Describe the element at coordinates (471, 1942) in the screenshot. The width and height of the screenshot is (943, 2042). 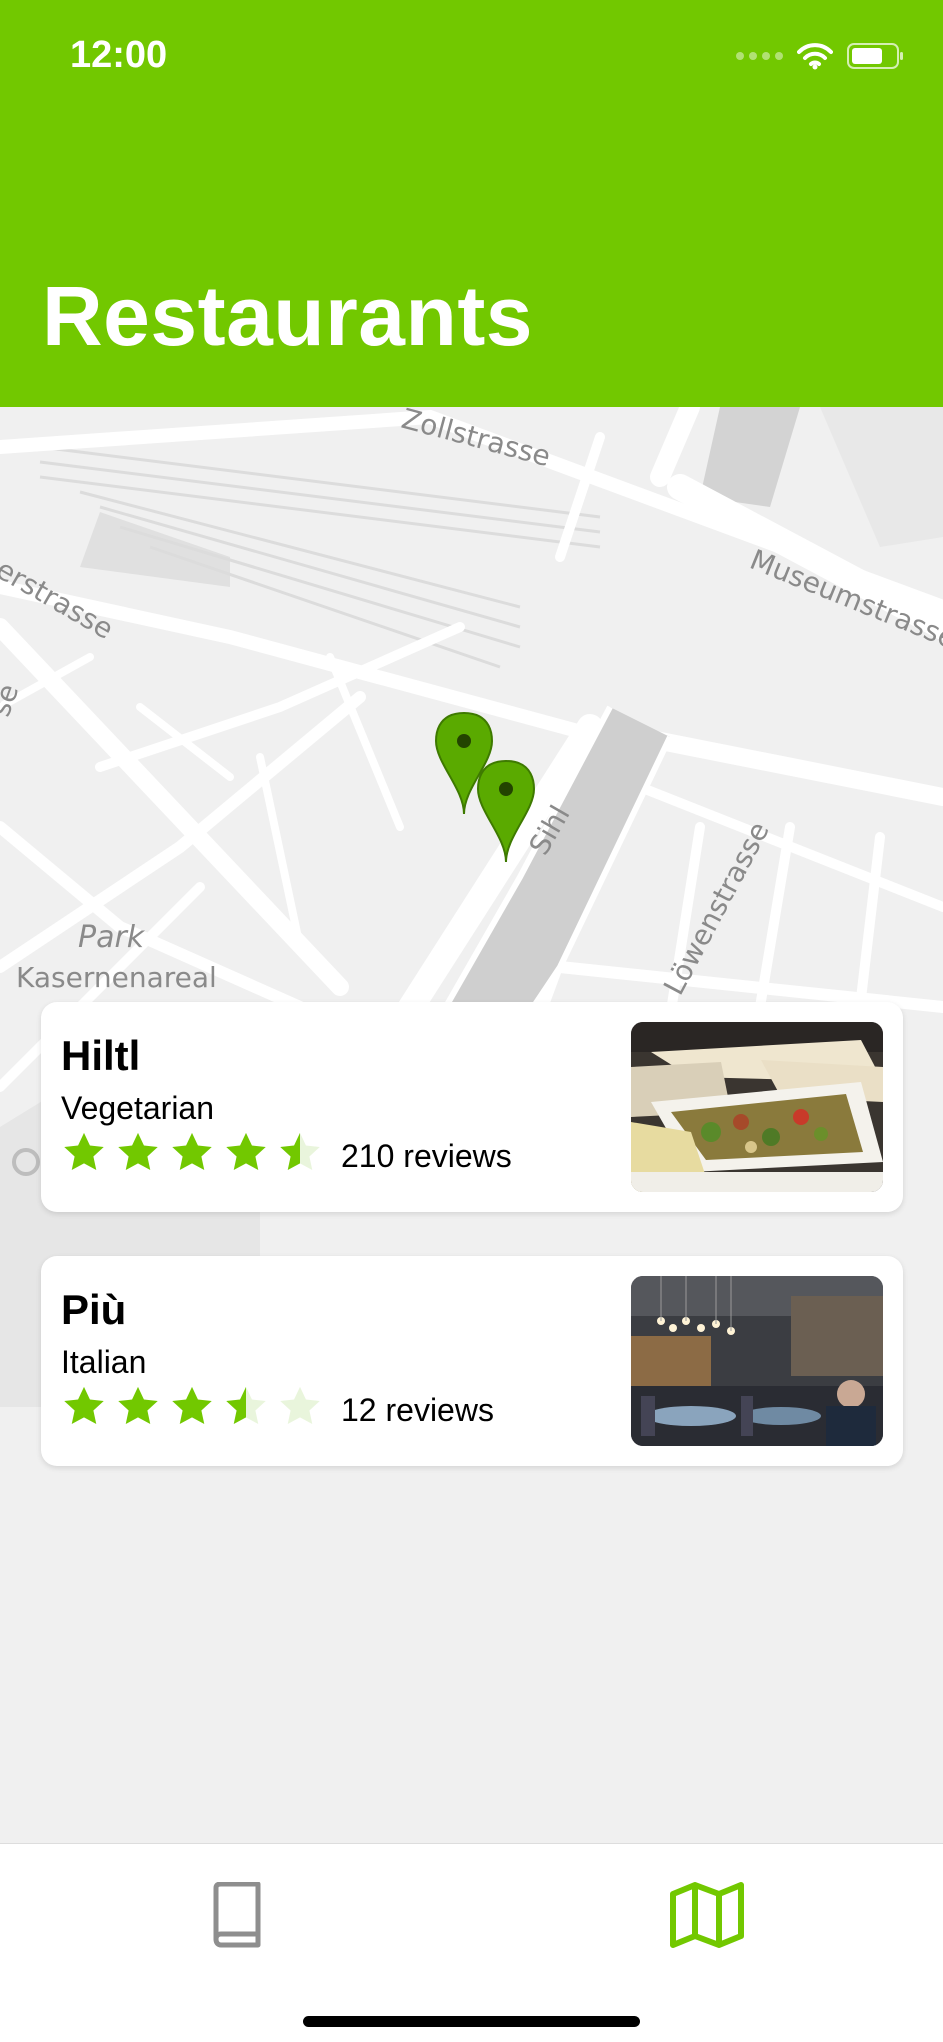
I see `tab-bar` at that location.